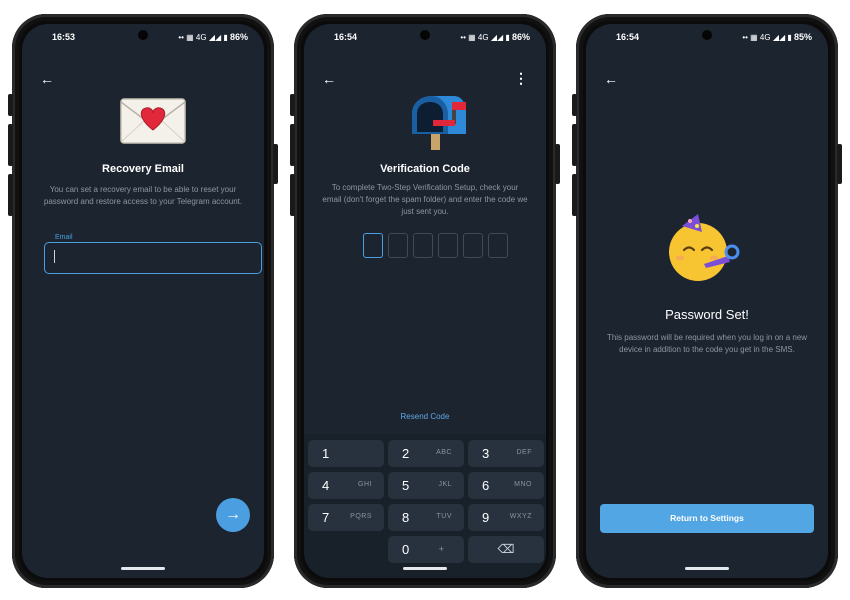 This screenshot has height=600, width=850. What do you see at coordinates (54, 256) in the screenshot?
I see `text-cursor` at bounding box center [54, 256].